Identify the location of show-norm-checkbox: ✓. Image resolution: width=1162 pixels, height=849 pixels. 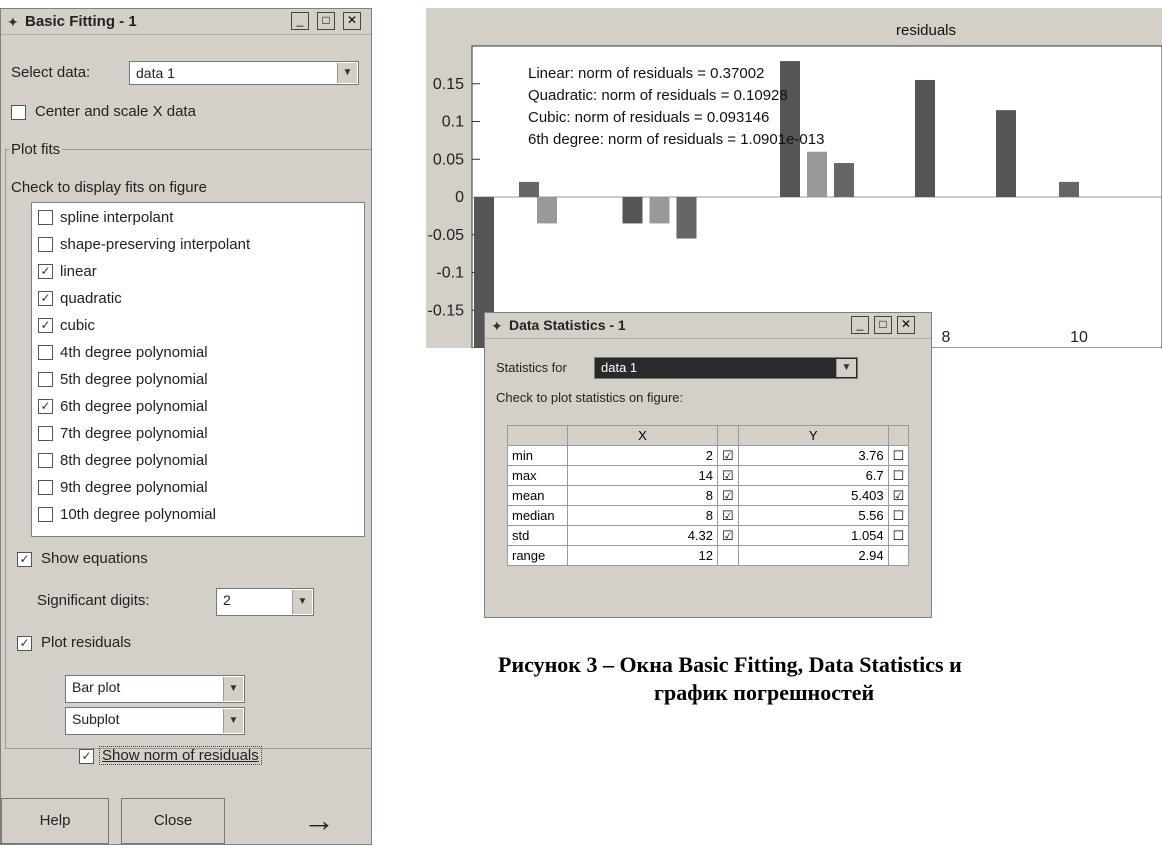
(86, 756).